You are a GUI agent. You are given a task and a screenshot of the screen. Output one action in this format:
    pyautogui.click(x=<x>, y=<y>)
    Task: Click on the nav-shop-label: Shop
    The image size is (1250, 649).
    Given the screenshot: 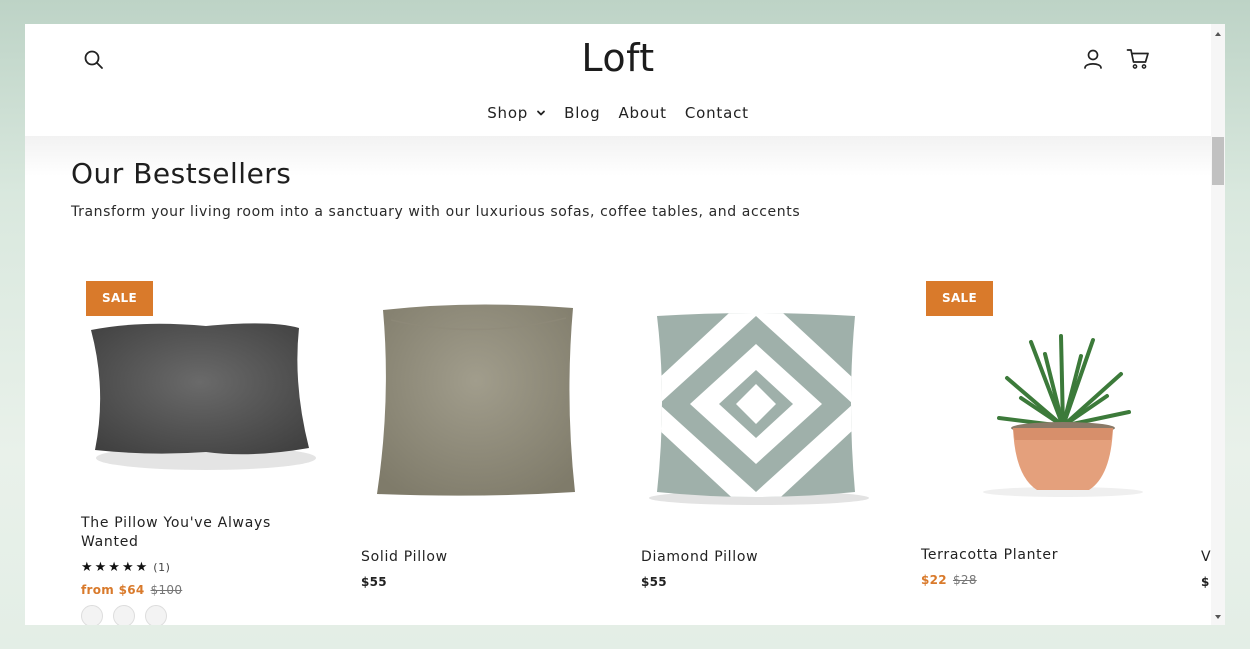 What is the action you would take?
    pyautogui.click(x=508, y=113)
    